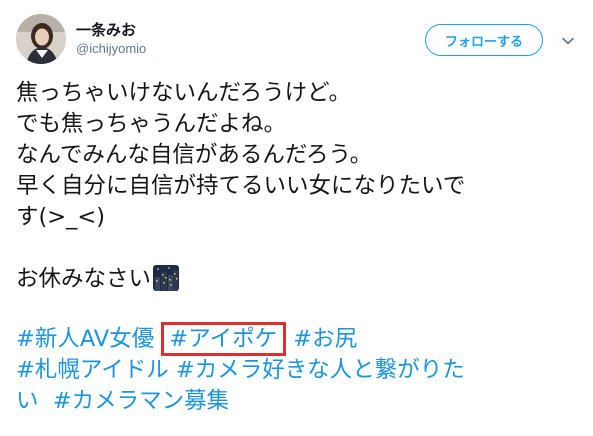  Describe the element at coordinates (85, 339) in the screenshot. I see `hashtag-link: #新人AV女優` at that location.